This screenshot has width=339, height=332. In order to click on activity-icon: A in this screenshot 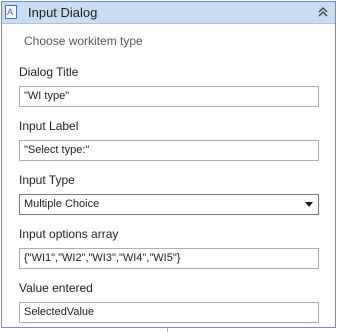, I will do `click(11, 12)`.